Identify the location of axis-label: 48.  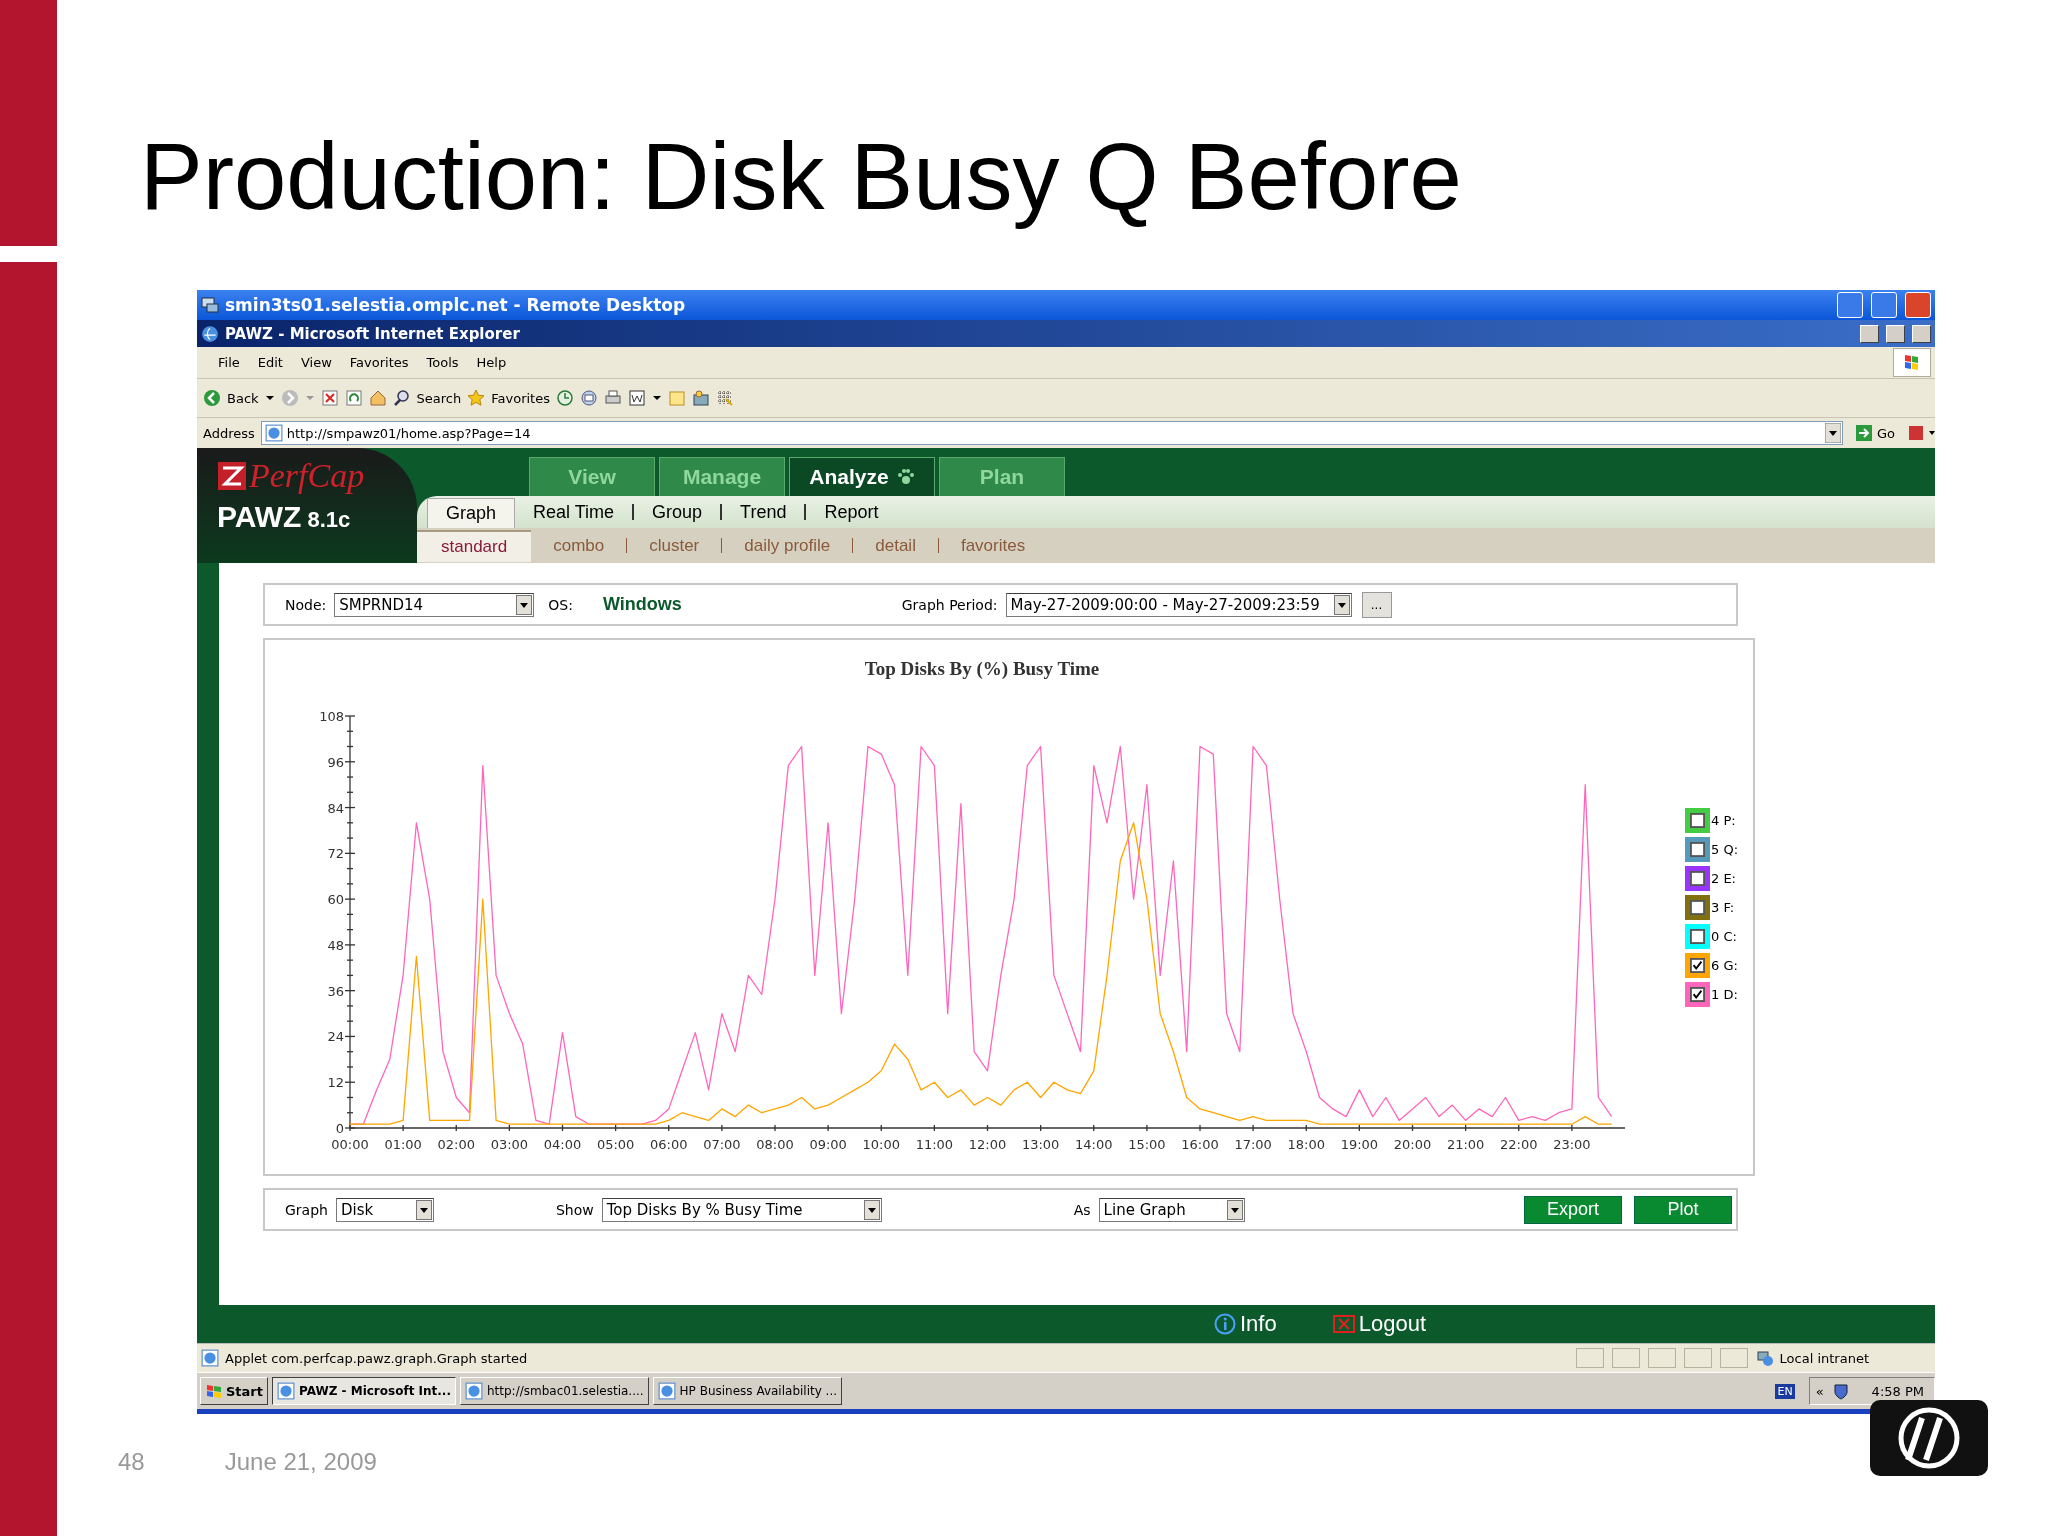
(335, 945).